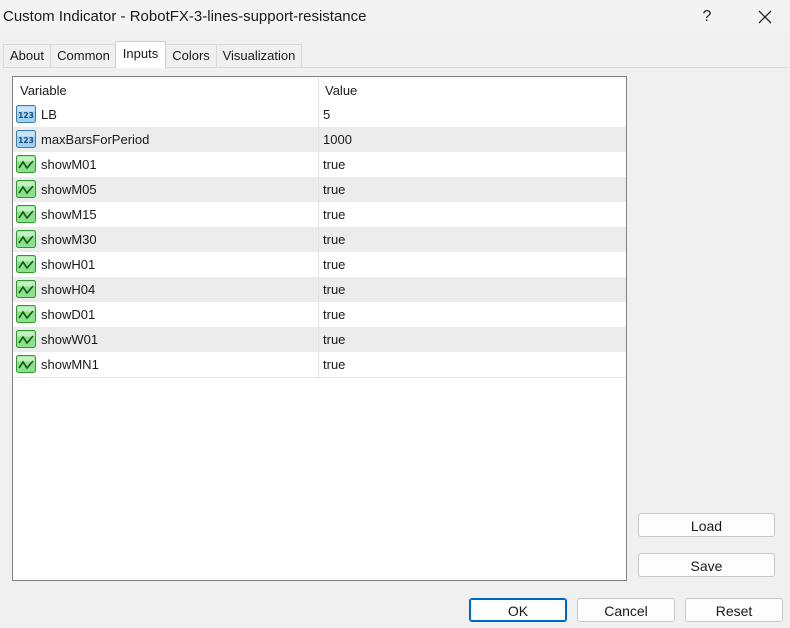  Describe the element at coordinates (69, 214) in the screenshot. I see `variable-name: showM15` at that location.